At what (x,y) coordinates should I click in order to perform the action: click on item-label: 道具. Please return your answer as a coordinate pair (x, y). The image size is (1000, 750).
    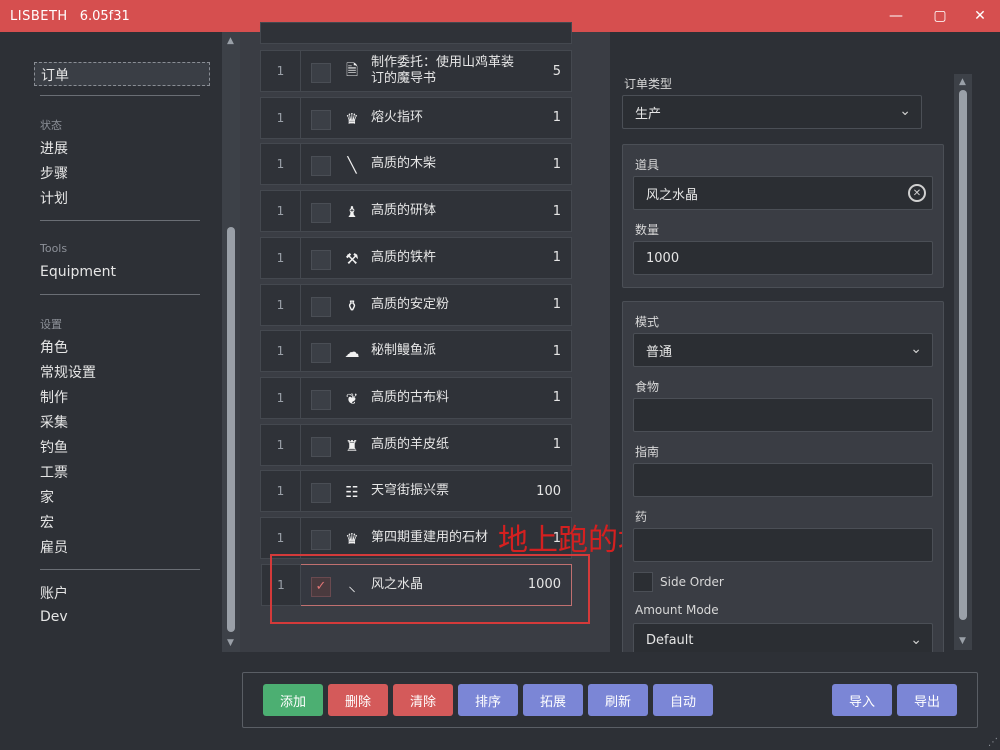
    Looking at the image, I should click on (647, 165).